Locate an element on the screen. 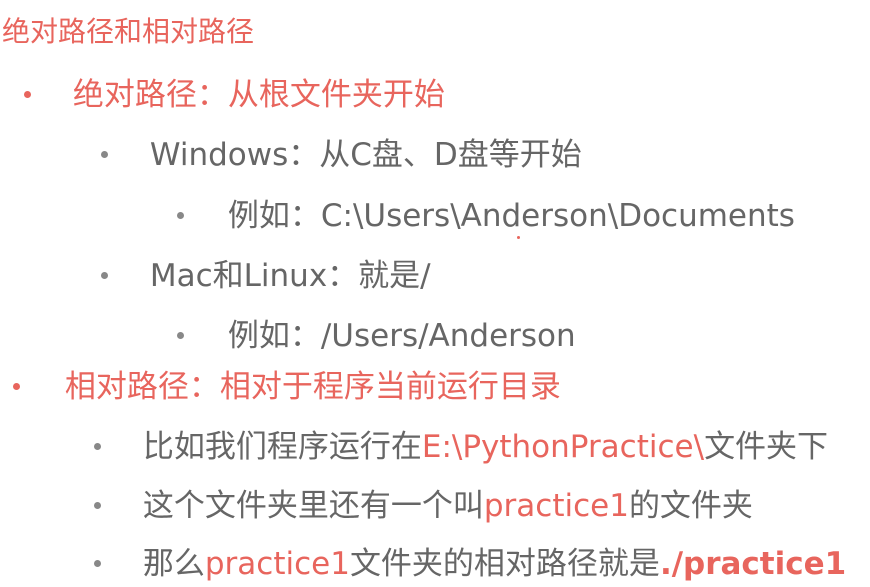  bullet-relative-heading: 相对路径：相对于程序当前运行目录 is located at coordinates (287, 387).